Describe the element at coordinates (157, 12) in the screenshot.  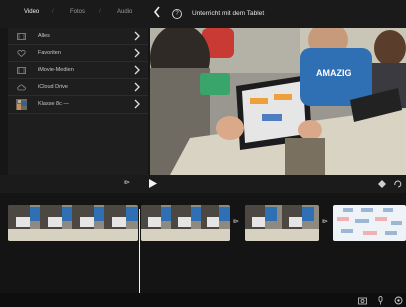
I see `back-chevron-icon` at that location.